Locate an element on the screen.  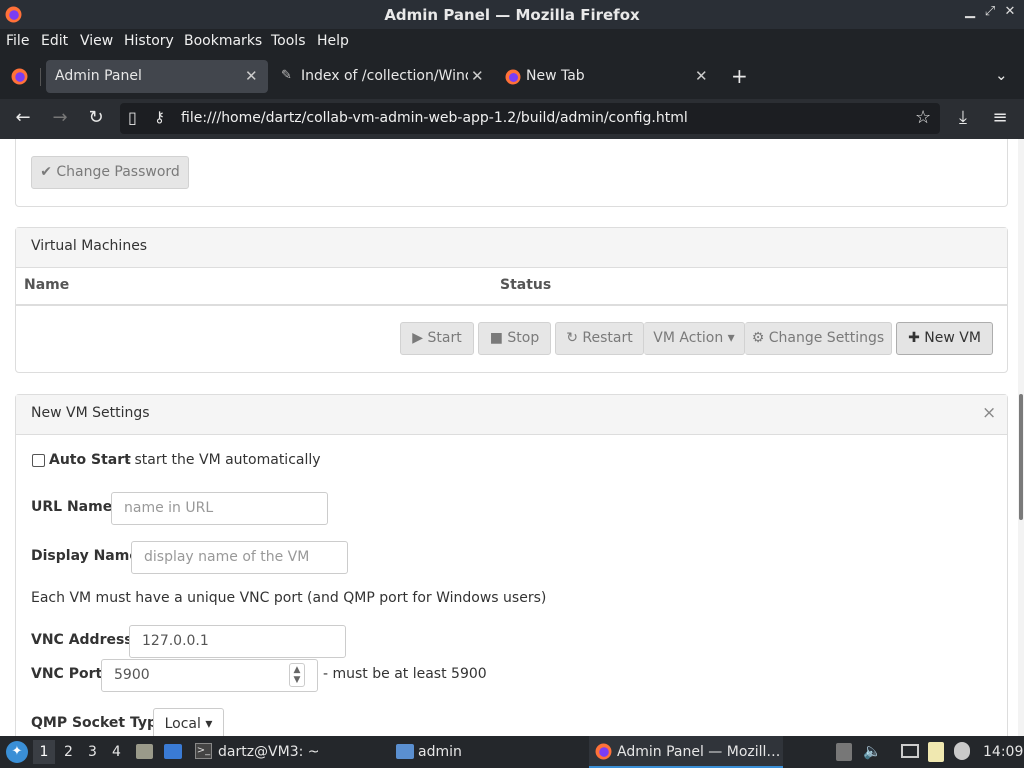
restore-icon: ⤢ is located at coordinates (990, 11).